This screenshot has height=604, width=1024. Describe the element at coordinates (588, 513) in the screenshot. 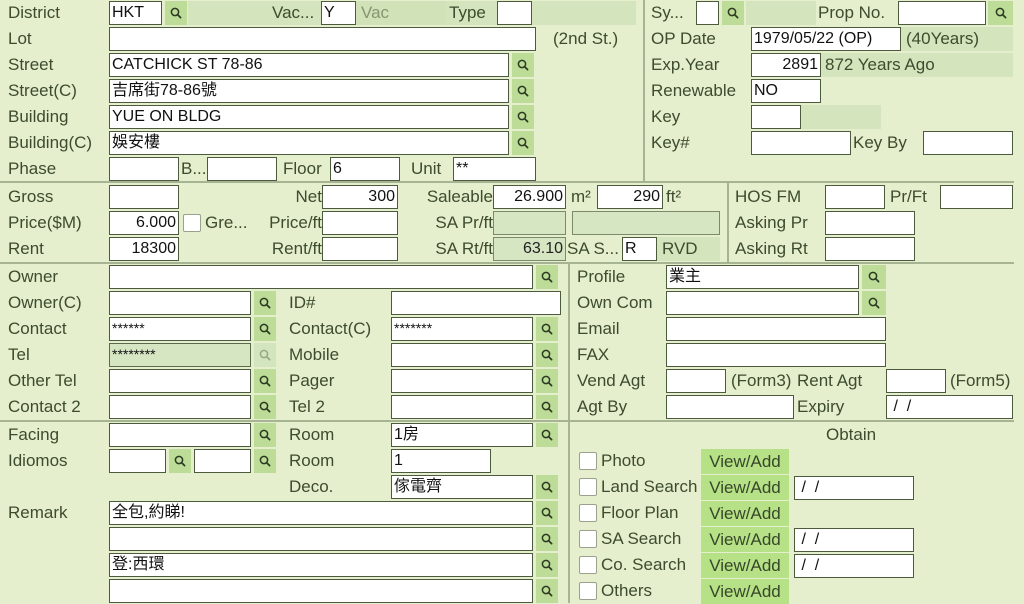

I see `floor-plan-checkbox` at that location.